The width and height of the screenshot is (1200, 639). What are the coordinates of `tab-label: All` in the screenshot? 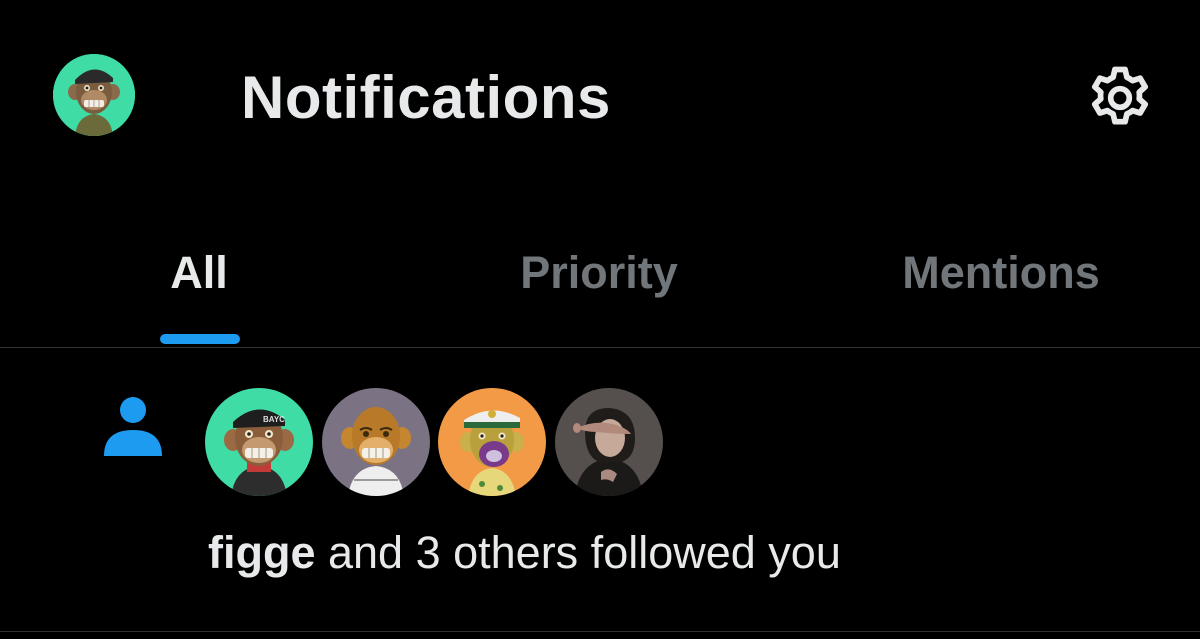 It's located at (199, 272).